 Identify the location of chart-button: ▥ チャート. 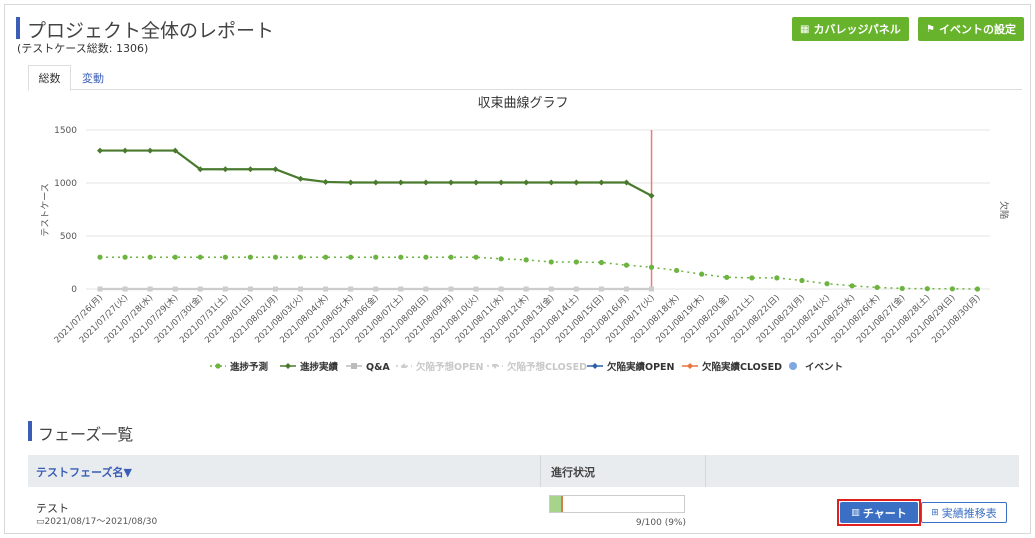
(879, 512).